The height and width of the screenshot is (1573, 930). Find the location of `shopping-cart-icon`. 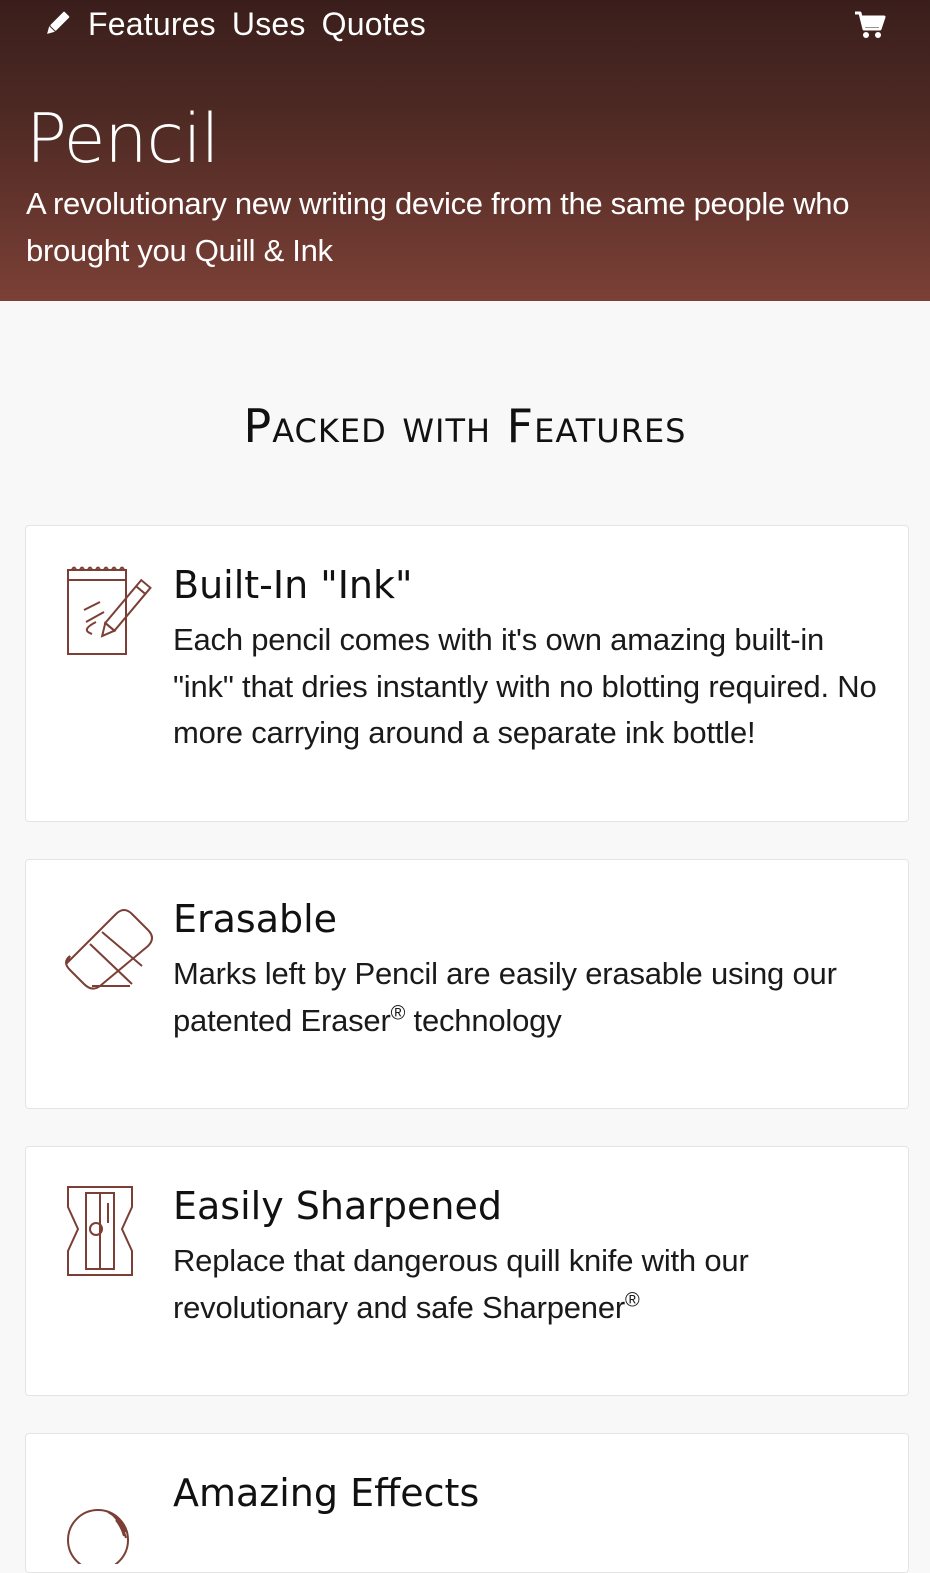

shopping-cart-icon is located at coordinates (870, 25).